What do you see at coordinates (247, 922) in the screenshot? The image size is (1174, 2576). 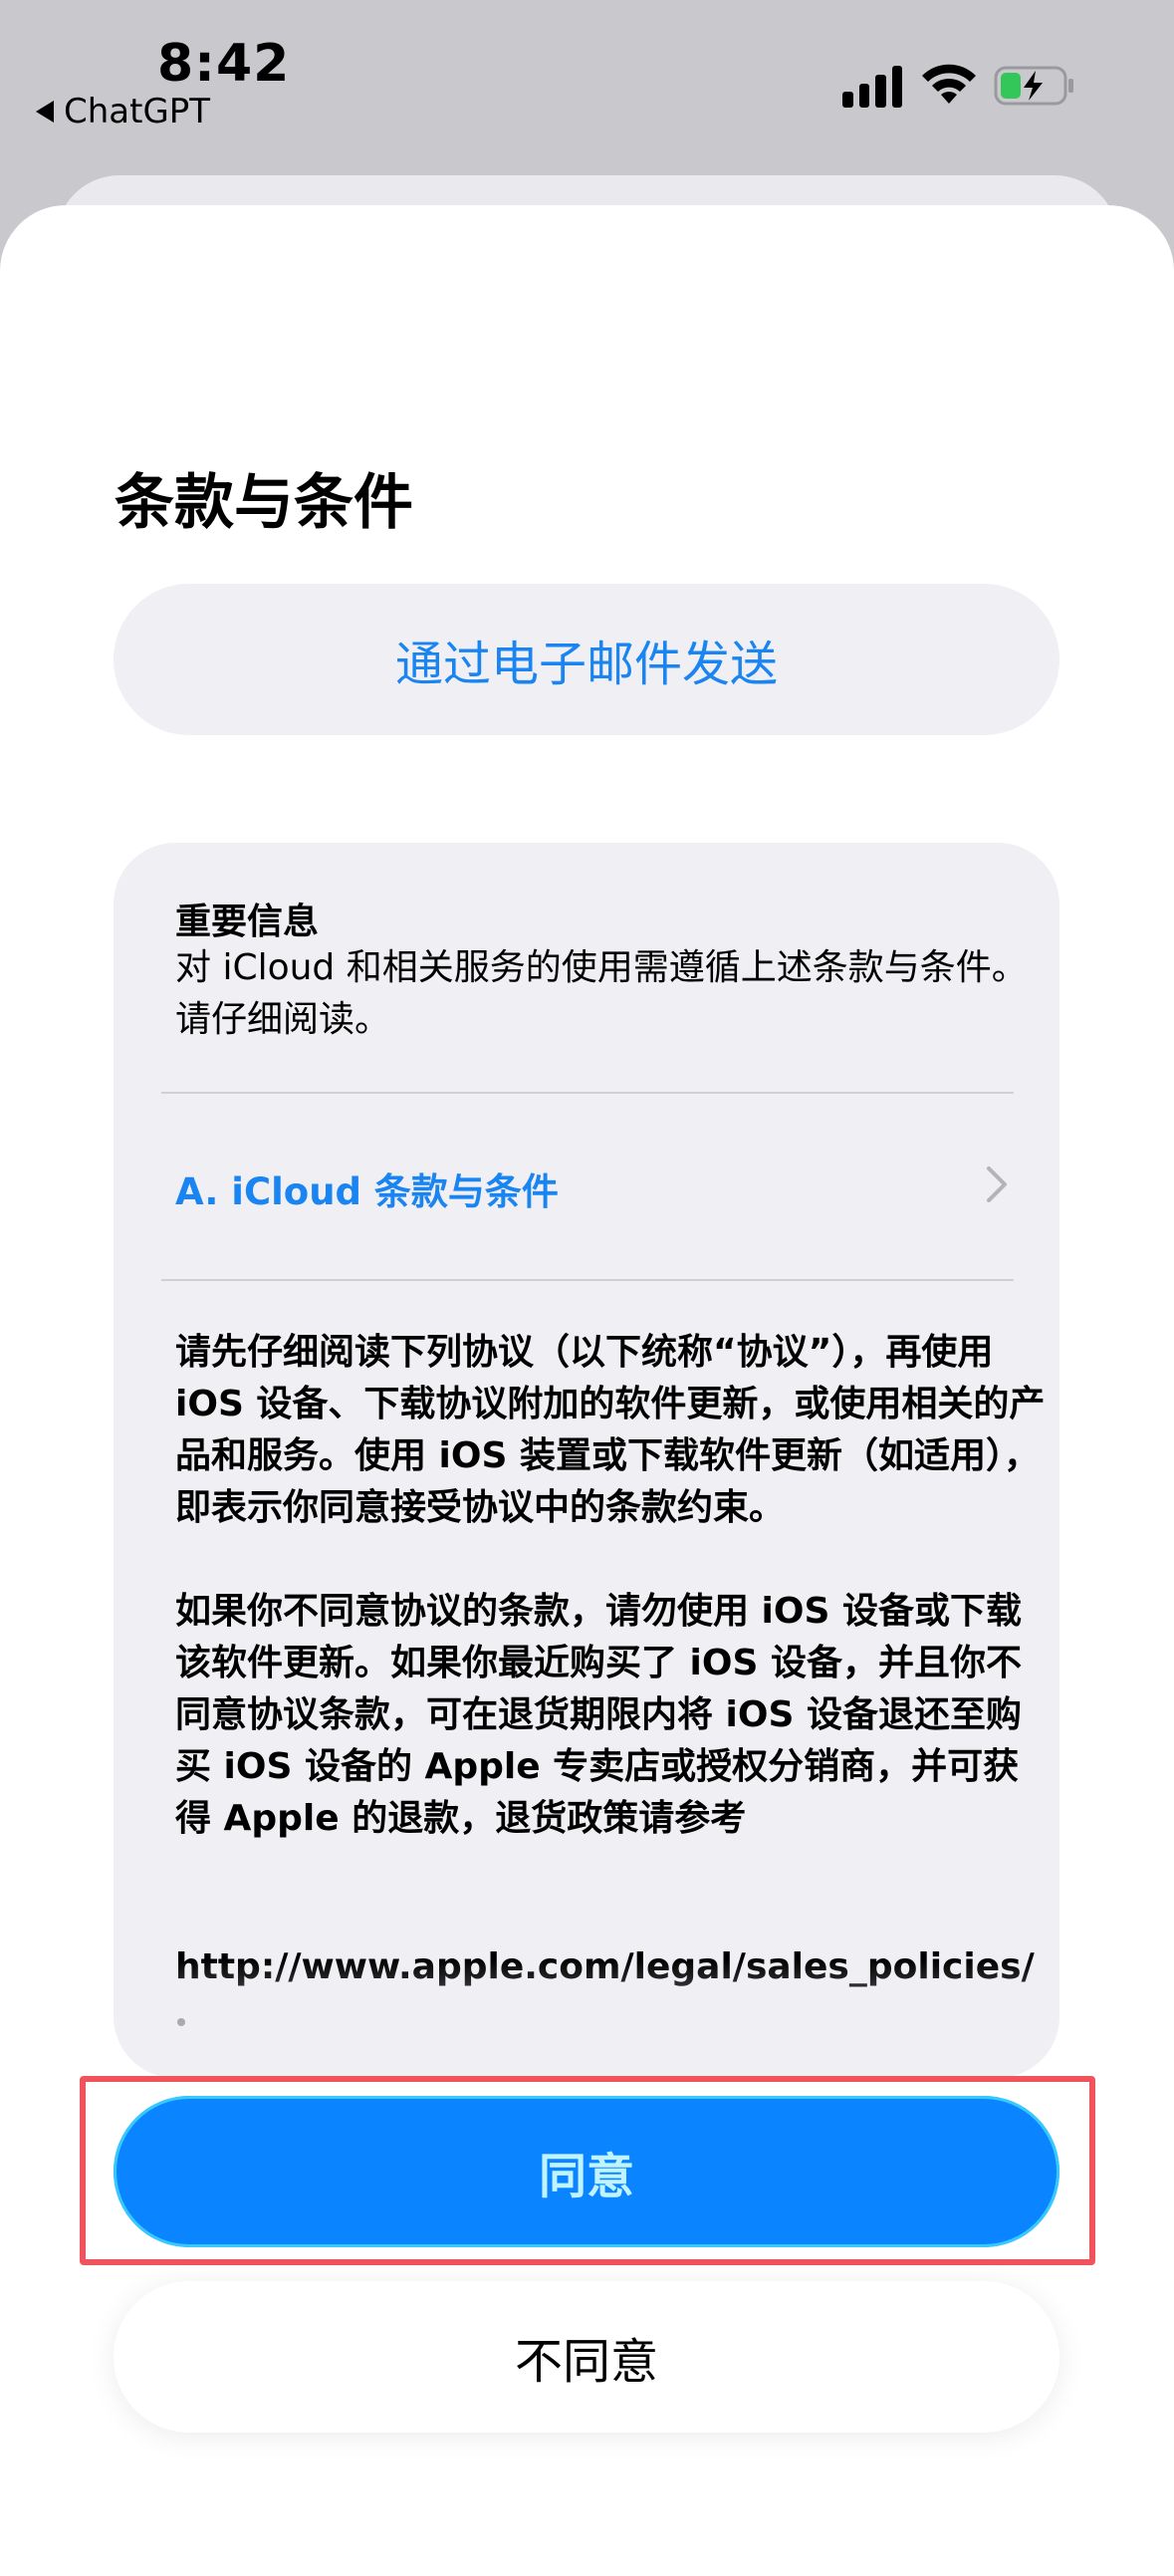 I see `info-heading: 重要信息` at bounding box center [247, 922].